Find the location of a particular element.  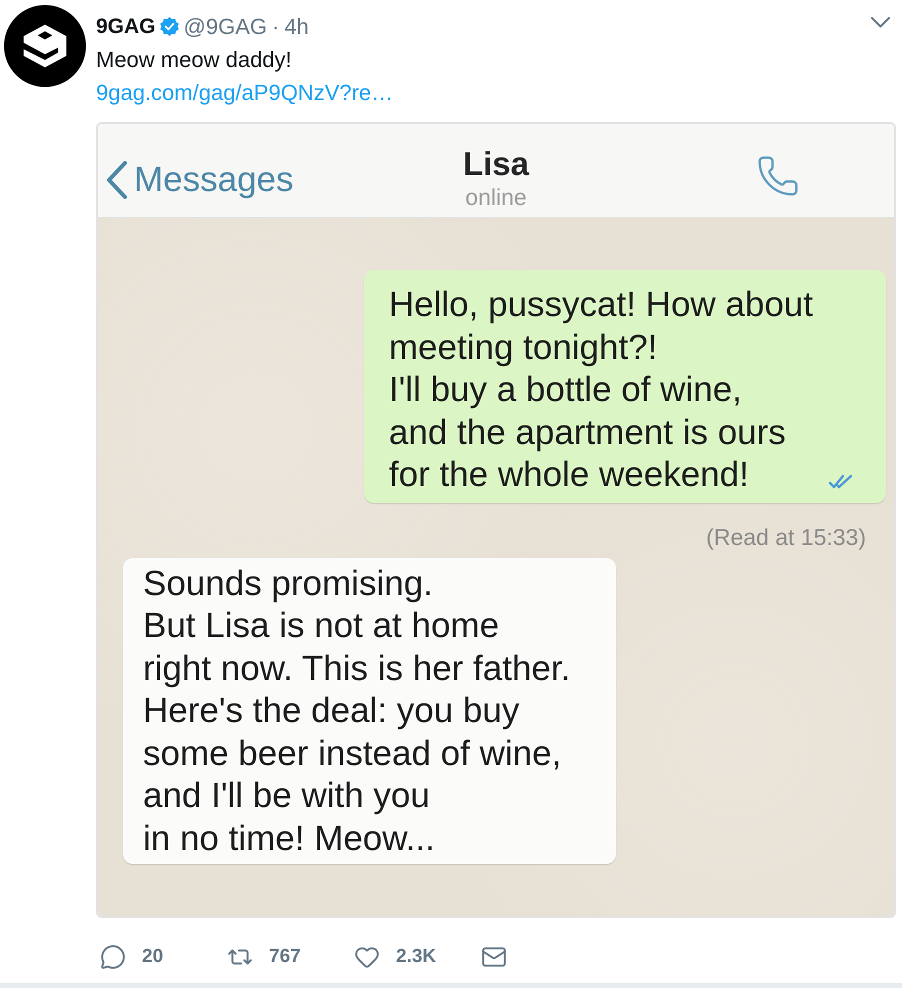

contact-status: online is located at coordinates (496, 196).